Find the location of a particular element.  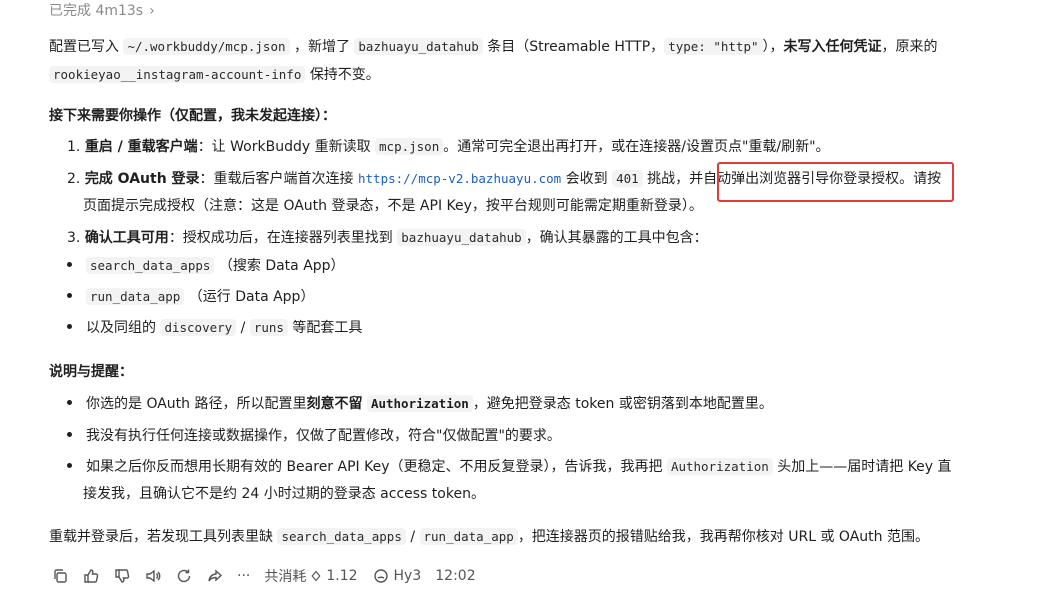

text: 条目（Streamable HTTP， is located at coordinates (576, 47).